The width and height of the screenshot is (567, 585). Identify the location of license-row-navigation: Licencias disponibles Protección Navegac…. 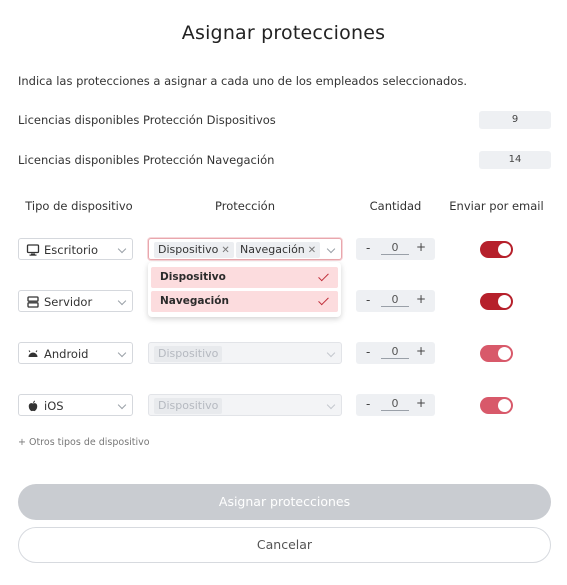
(284, 160).